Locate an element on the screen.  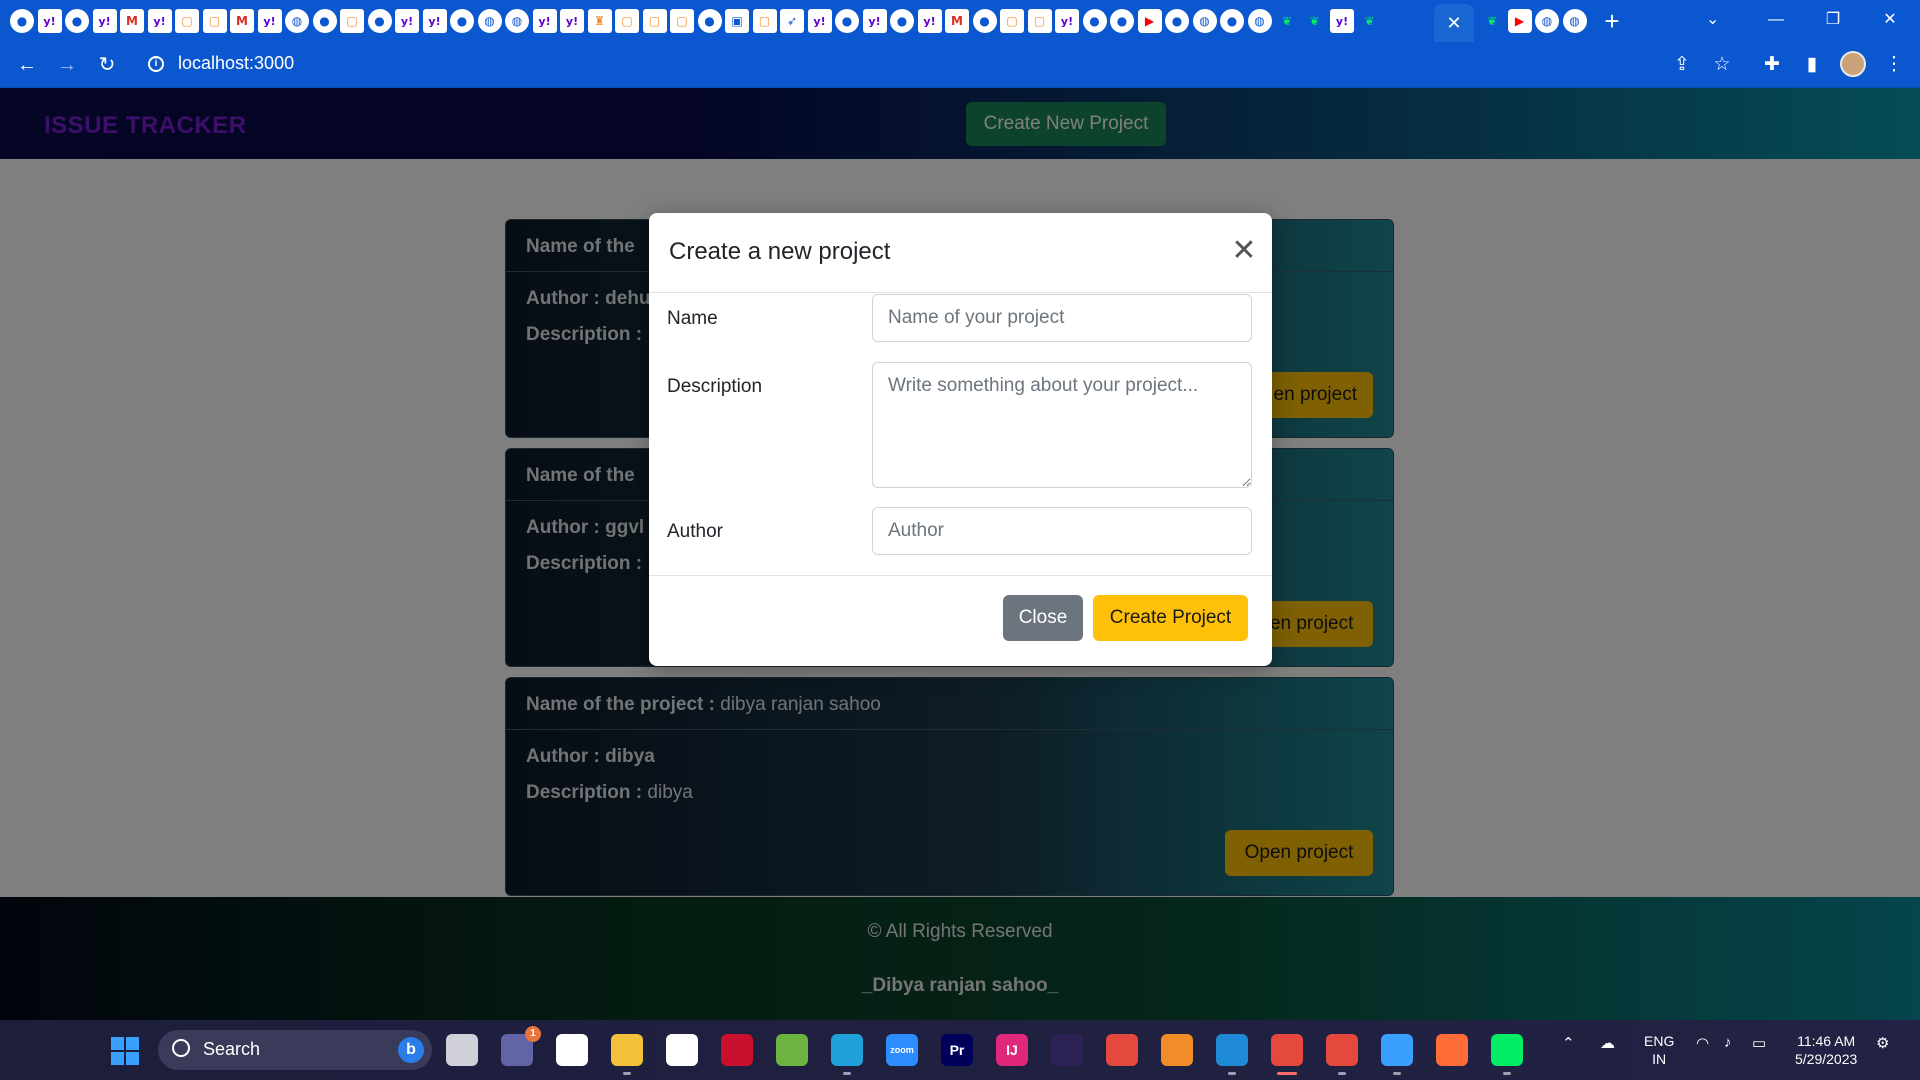
tab-search-icon: ⌄ is located at coordinates (1712, 19).